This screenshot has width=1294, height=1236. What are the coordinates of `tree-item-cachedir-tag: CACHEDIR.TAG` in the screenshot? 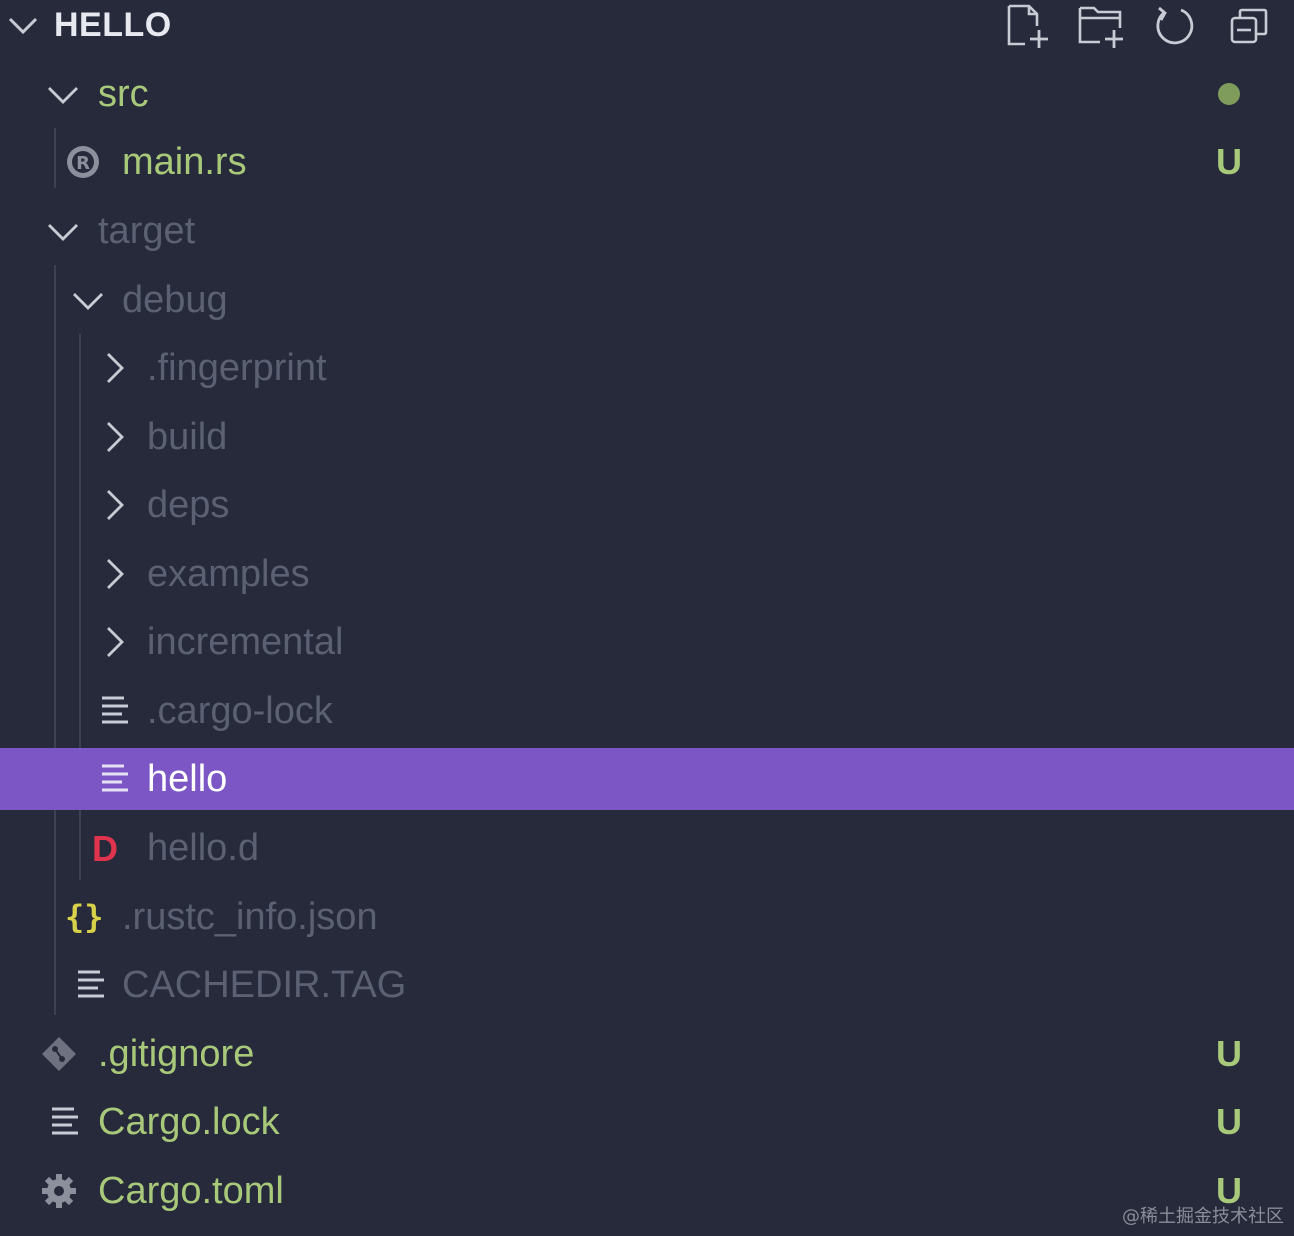 It's located at (647, 985).